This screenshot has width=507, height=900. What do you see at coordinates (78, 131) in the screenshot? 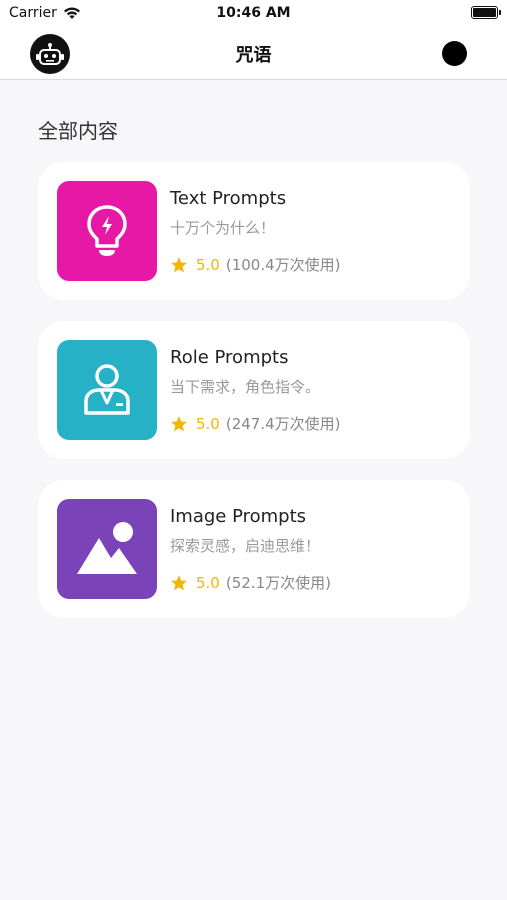
I see `section-title: 全部内容` at bounding box center [78, 131].